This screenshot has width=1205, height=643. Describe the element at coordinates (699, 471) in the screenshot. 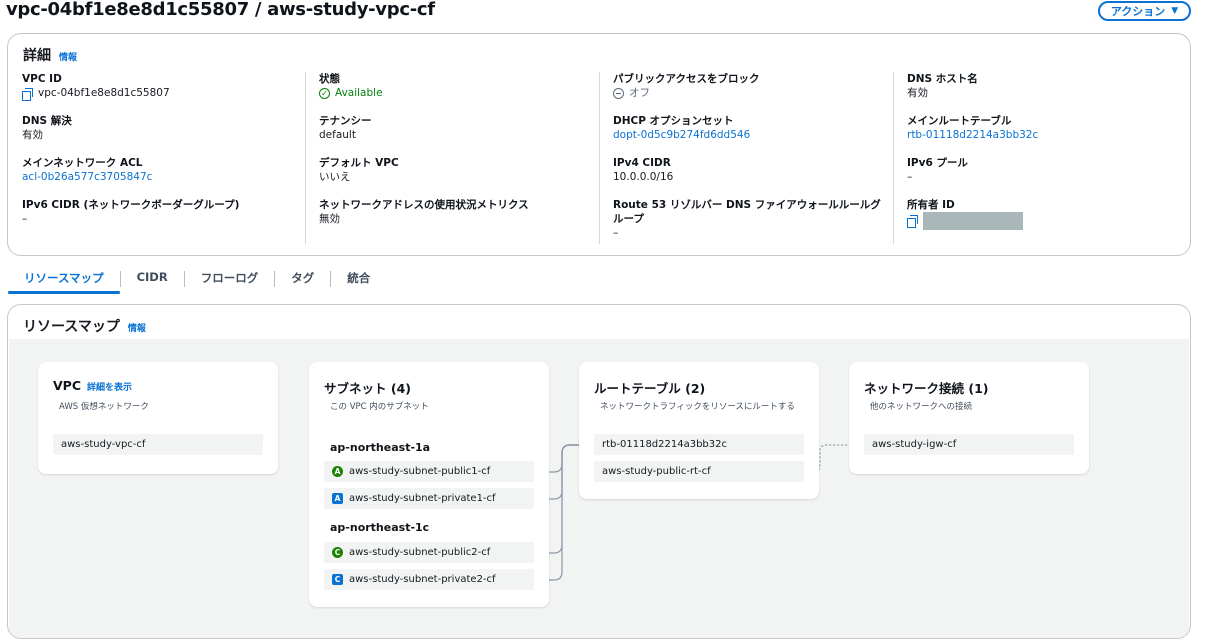

I see `route-table-item: aws-study-public-rt-cf` at that location.